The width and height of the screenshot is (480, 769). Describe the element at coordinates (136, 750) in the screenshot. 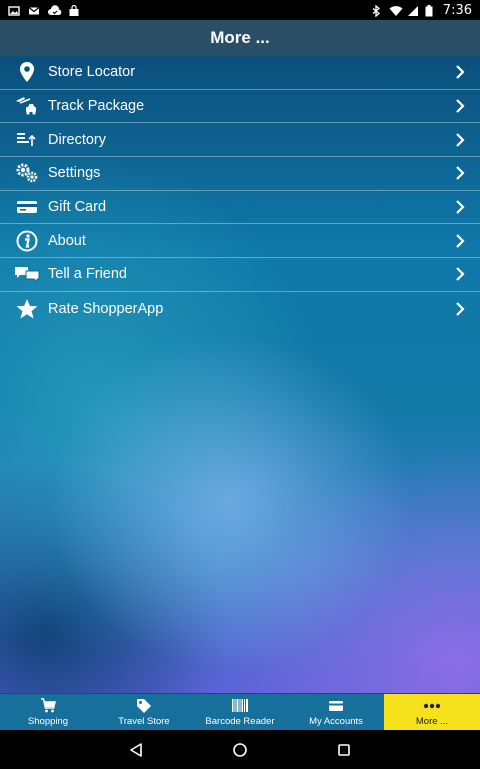

I see `back-icon` at that location.